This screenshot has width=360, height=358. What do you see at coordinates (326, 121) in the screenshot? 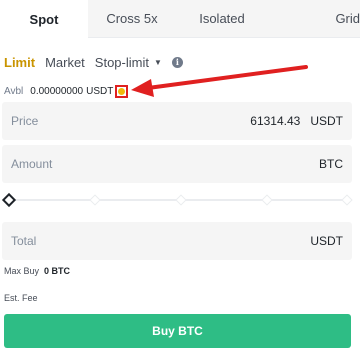
I see `price-unit: USDT` at bounding box center [326, 121].